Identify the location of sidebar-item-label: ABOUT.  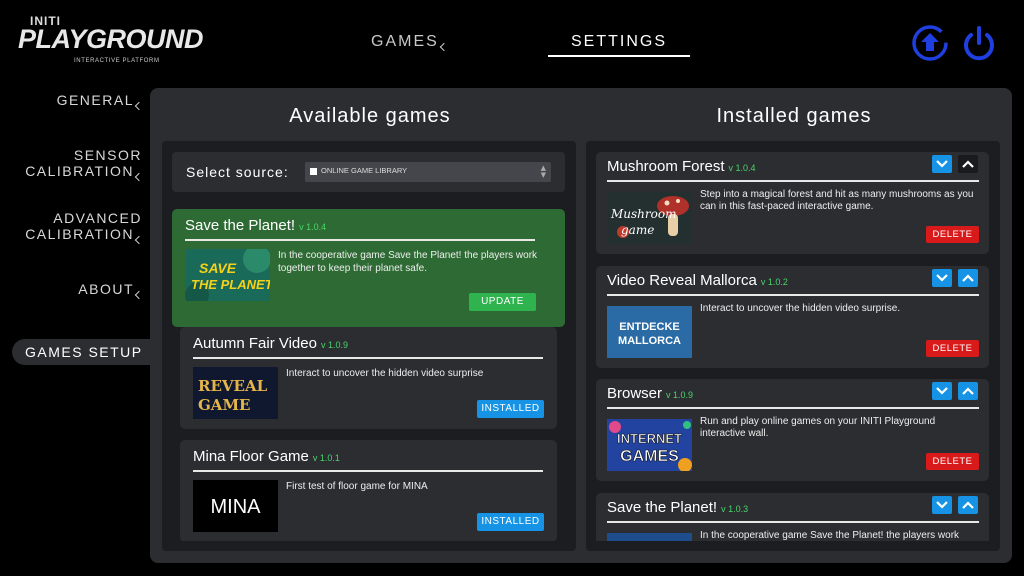
(106, 289).